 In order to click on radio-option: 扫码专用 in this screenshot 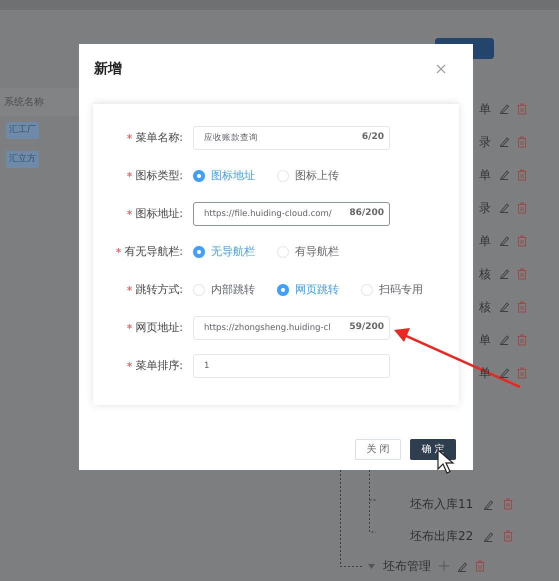, I will do `click(392, 290)`.